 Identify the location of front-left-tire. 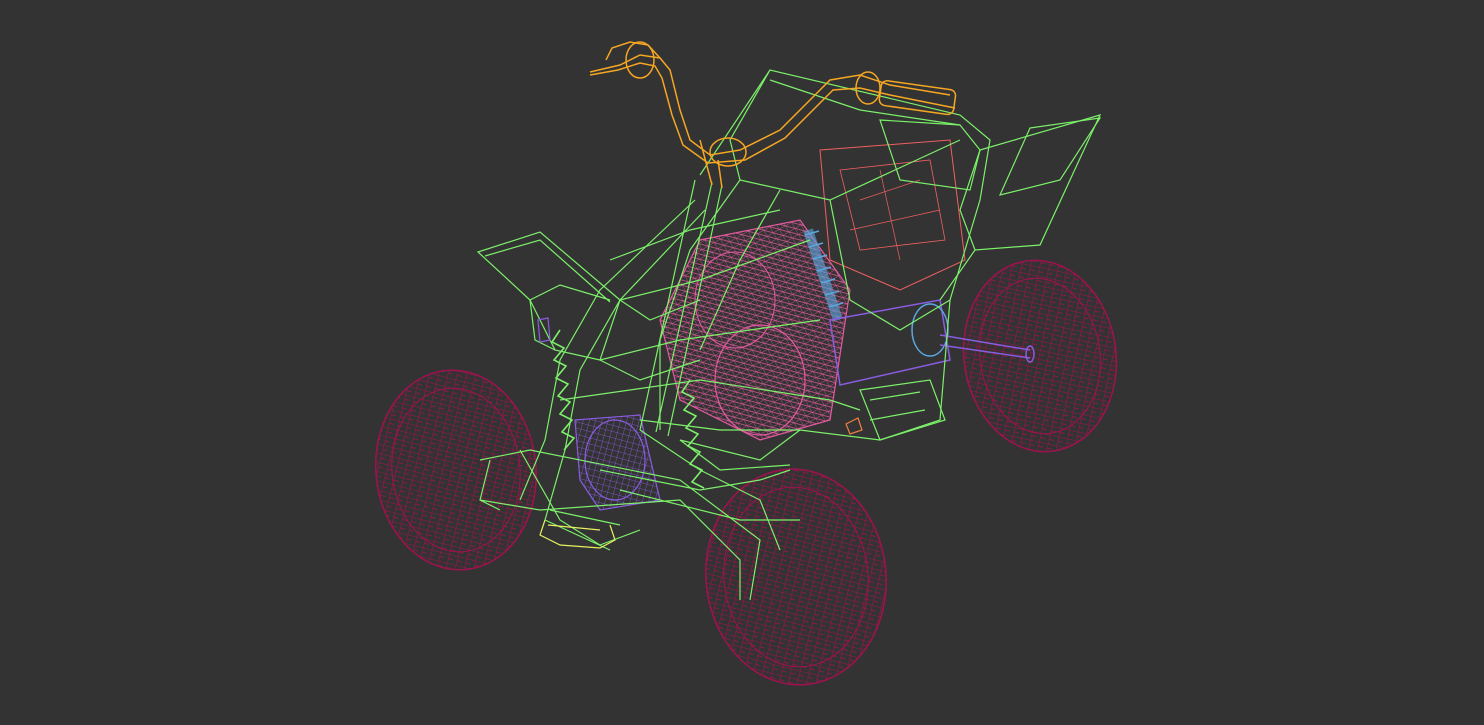
(456, 470).